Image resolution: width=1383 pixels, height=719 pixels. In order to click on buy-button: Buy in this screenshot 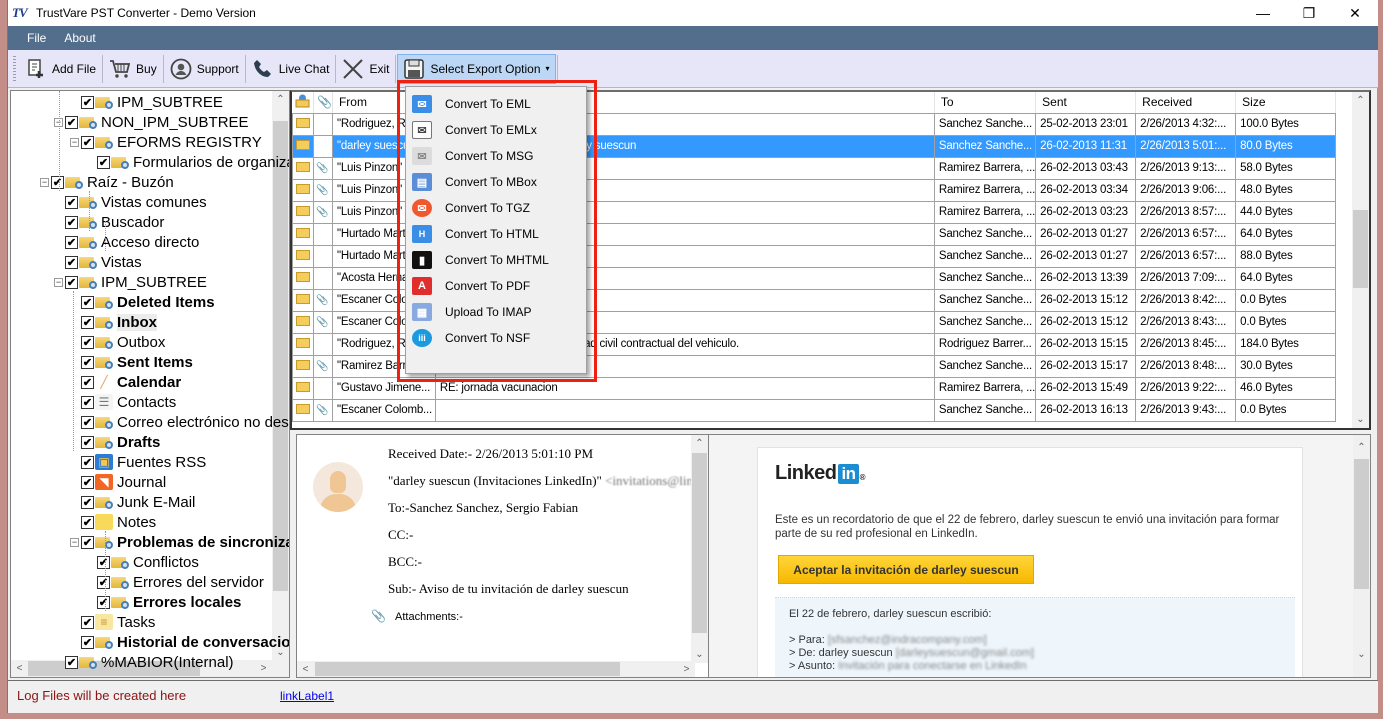, I will do `click(133, 69)`.